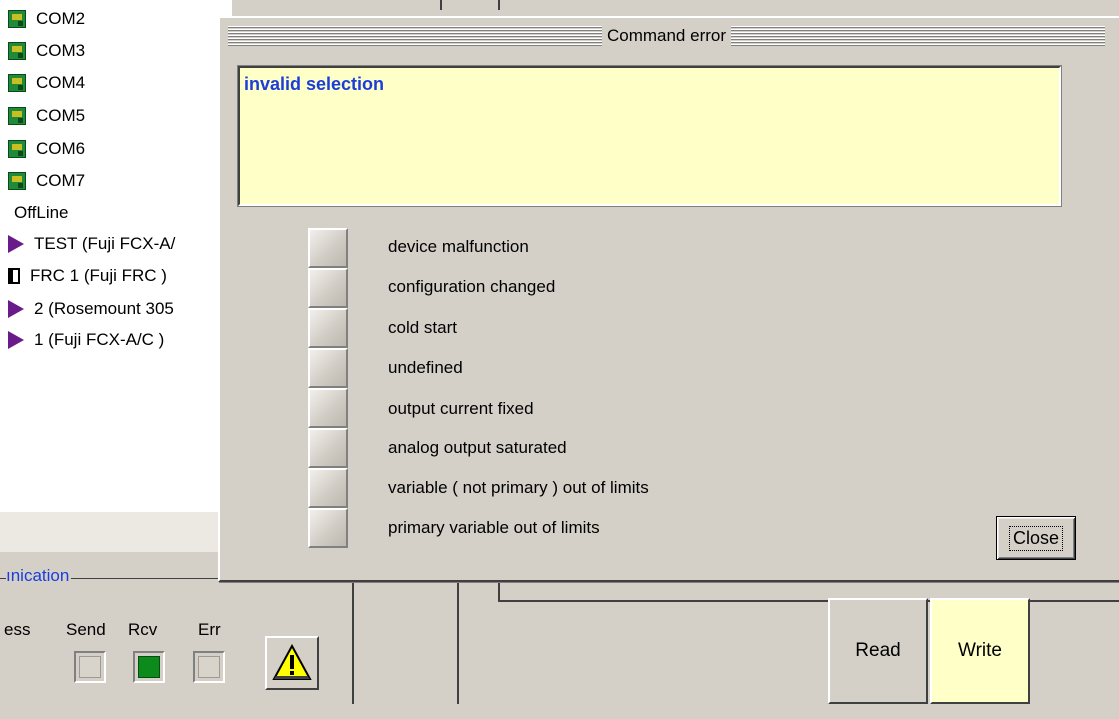 The height and width of the screenshot is (719, 1119). I want to click on undefined-indicator, so click(328, 368).